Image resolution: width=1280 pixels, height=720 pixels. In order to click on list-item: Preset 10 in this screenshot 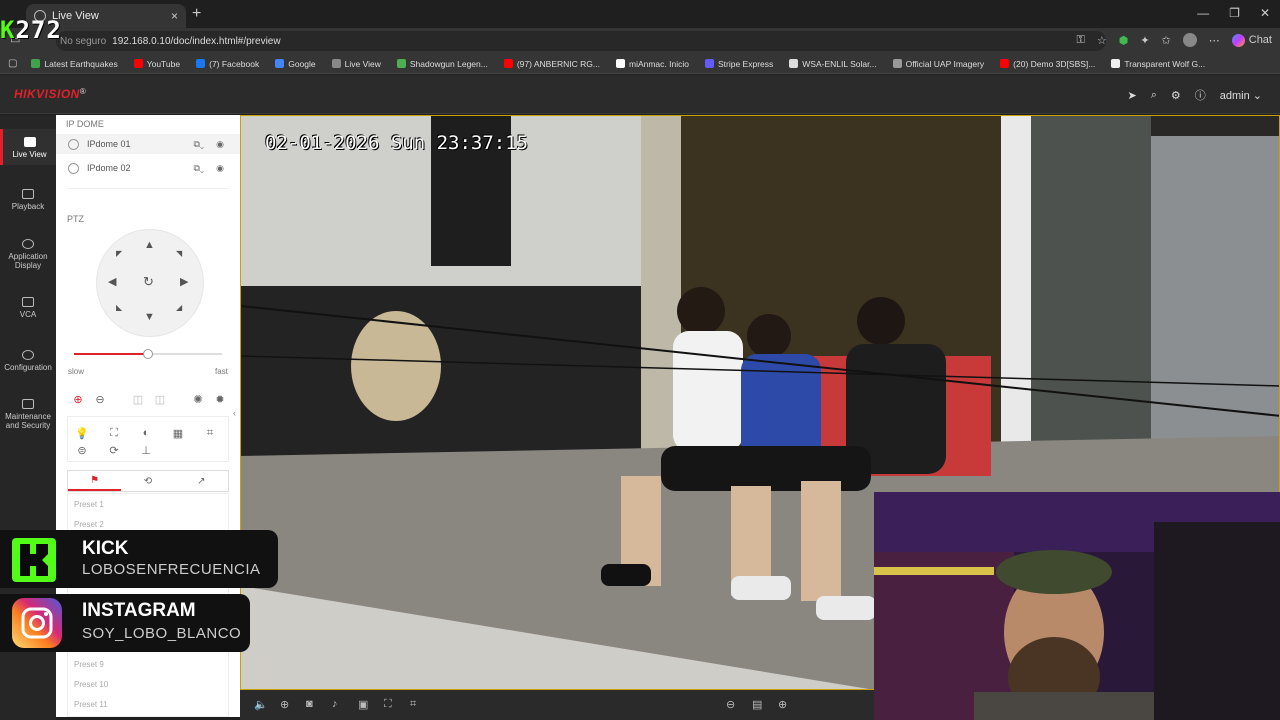, I will do `click(91, 684)`.